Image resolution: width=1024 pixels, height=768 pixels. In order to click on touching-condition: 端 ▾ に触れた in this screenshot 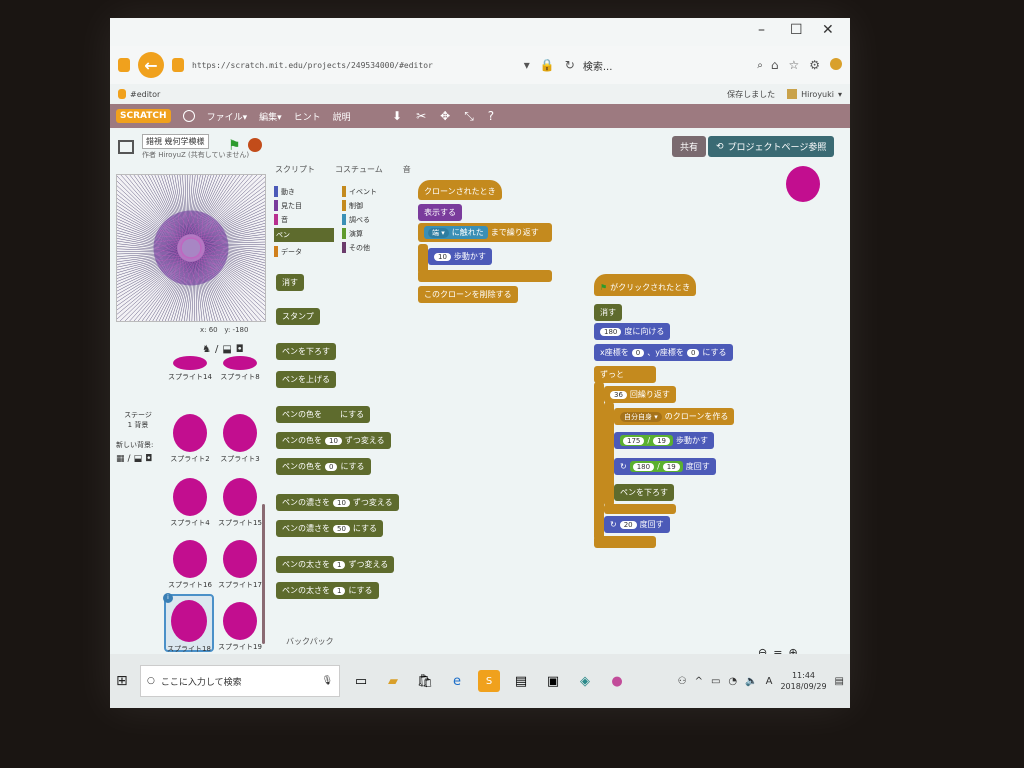, I will do `click(456, 232)`.